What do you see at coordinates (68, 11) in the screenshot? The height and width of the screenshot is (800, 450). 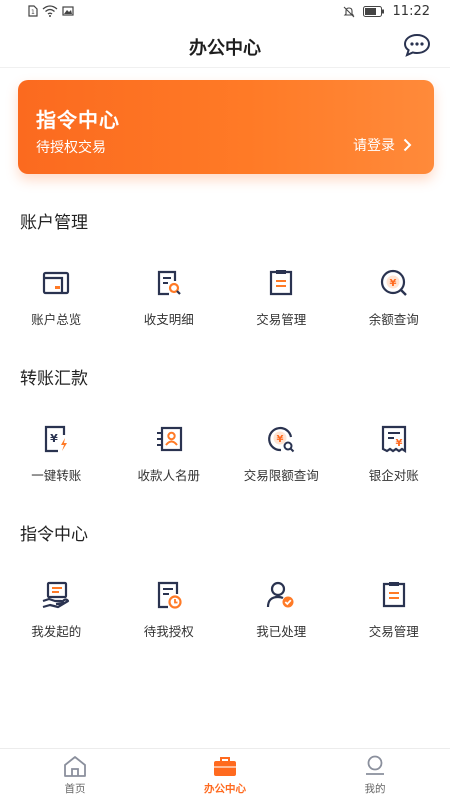 I see `photo-notification-icon` at bounding box center [68, 11].